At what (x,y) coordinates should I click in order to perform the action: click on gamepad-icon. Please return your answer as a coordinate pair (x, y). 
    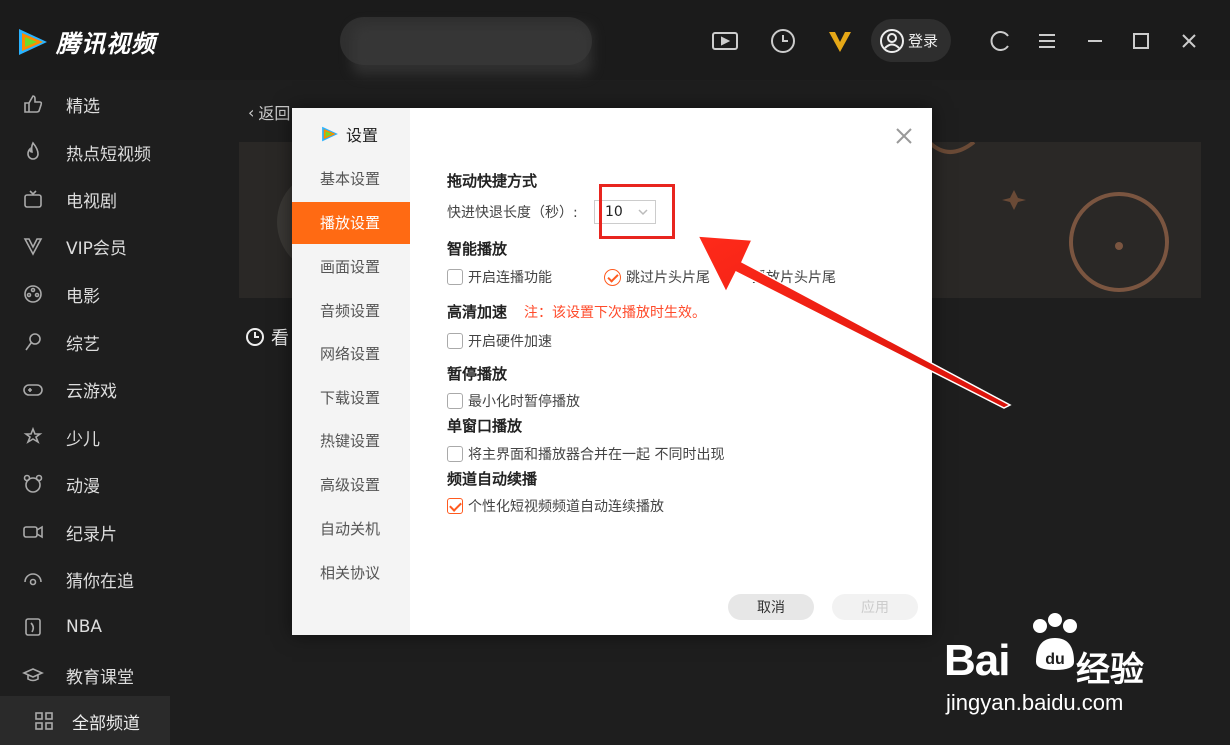
    Looking at the image, I should click on (33, 390).